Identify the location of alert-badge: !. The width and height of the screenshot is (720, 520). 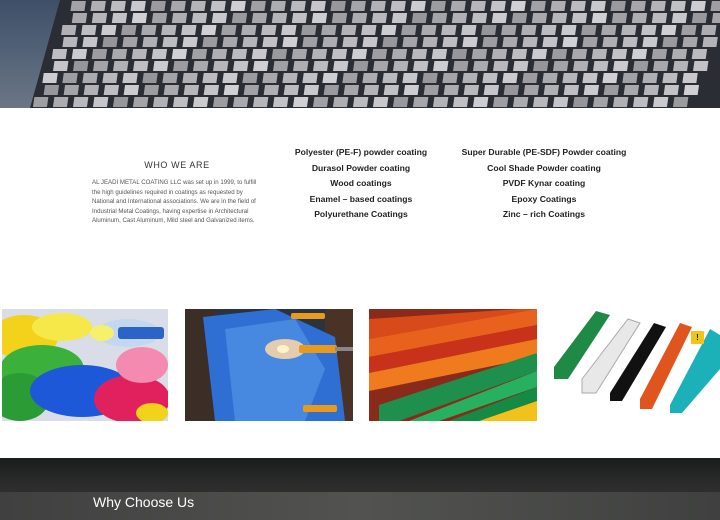
(697, 337).